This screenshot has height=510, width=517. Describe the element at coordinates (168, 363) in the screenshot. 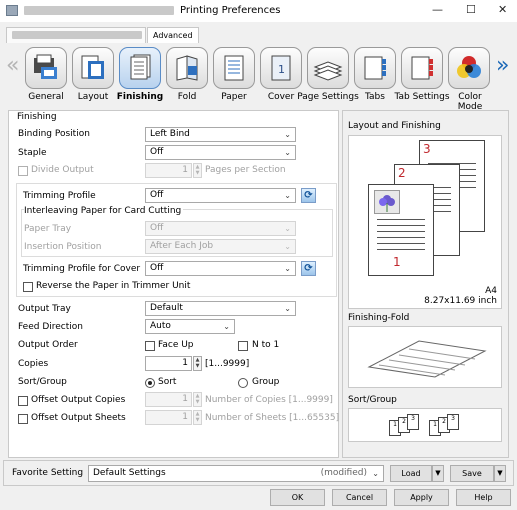

I see `copies-input: 1` at that location.